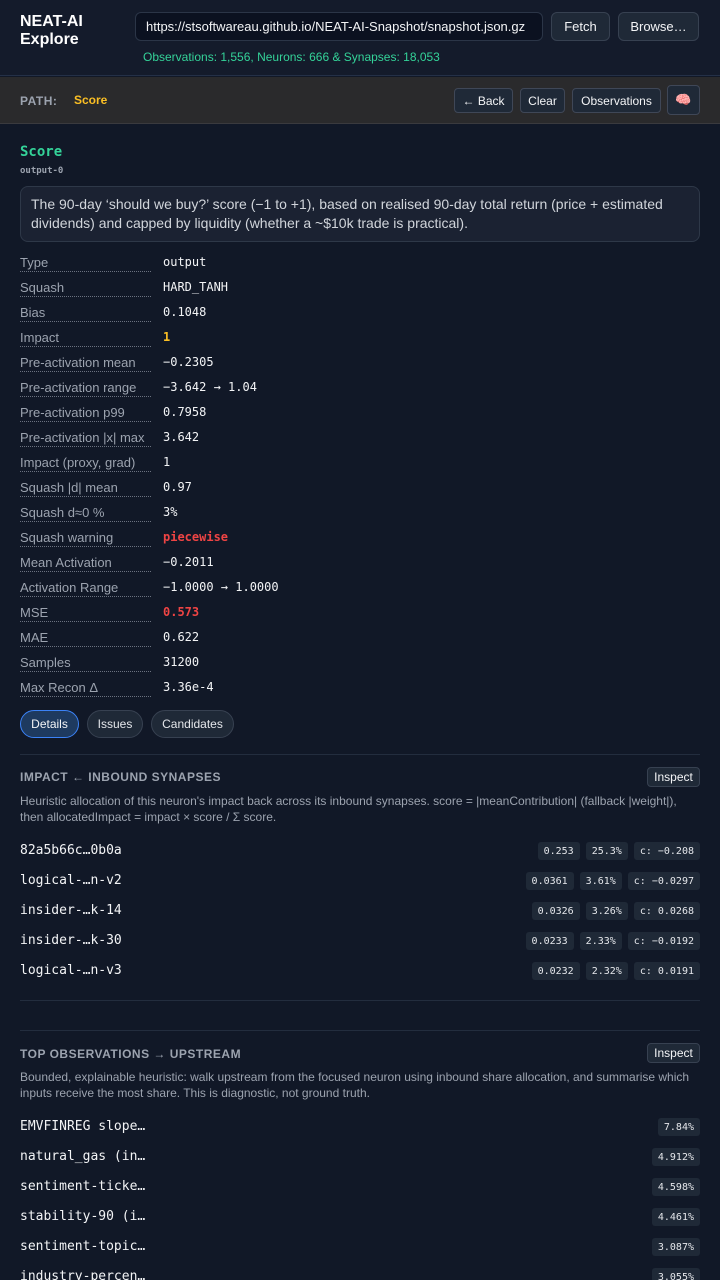  What do you see at coordinates (188, 562) in the screenshot?
I see `property-value: −0.2011` at bounding box center [188, 562].